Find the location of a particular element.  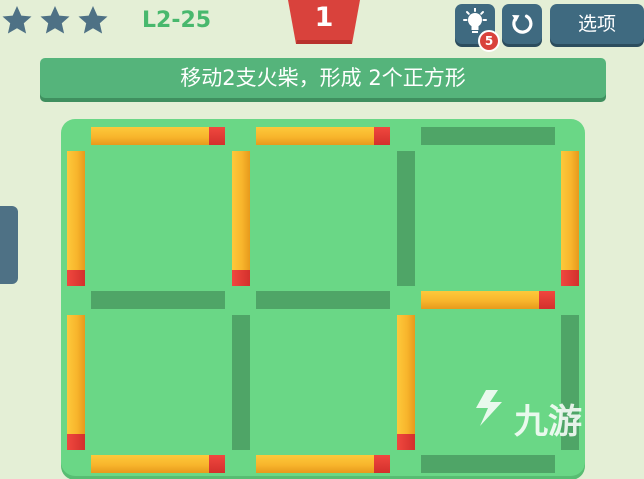

empty-slot-left-col1-row1 is located at coordinates (241, 382).